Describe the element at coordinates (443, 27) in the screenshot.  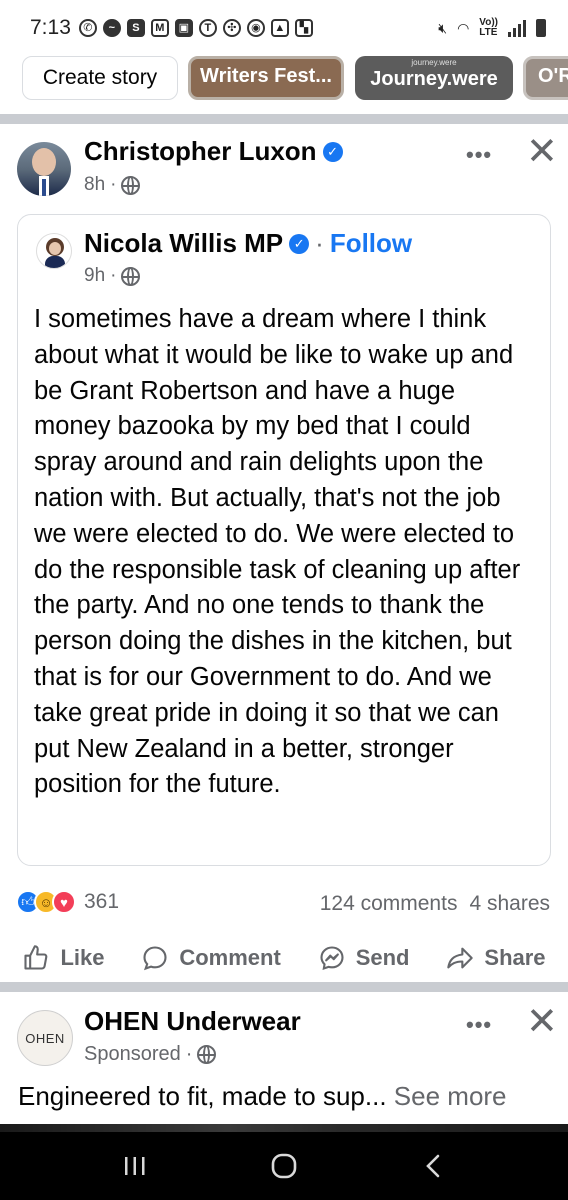
I see `mute-icon: 🔇︎` at that location.